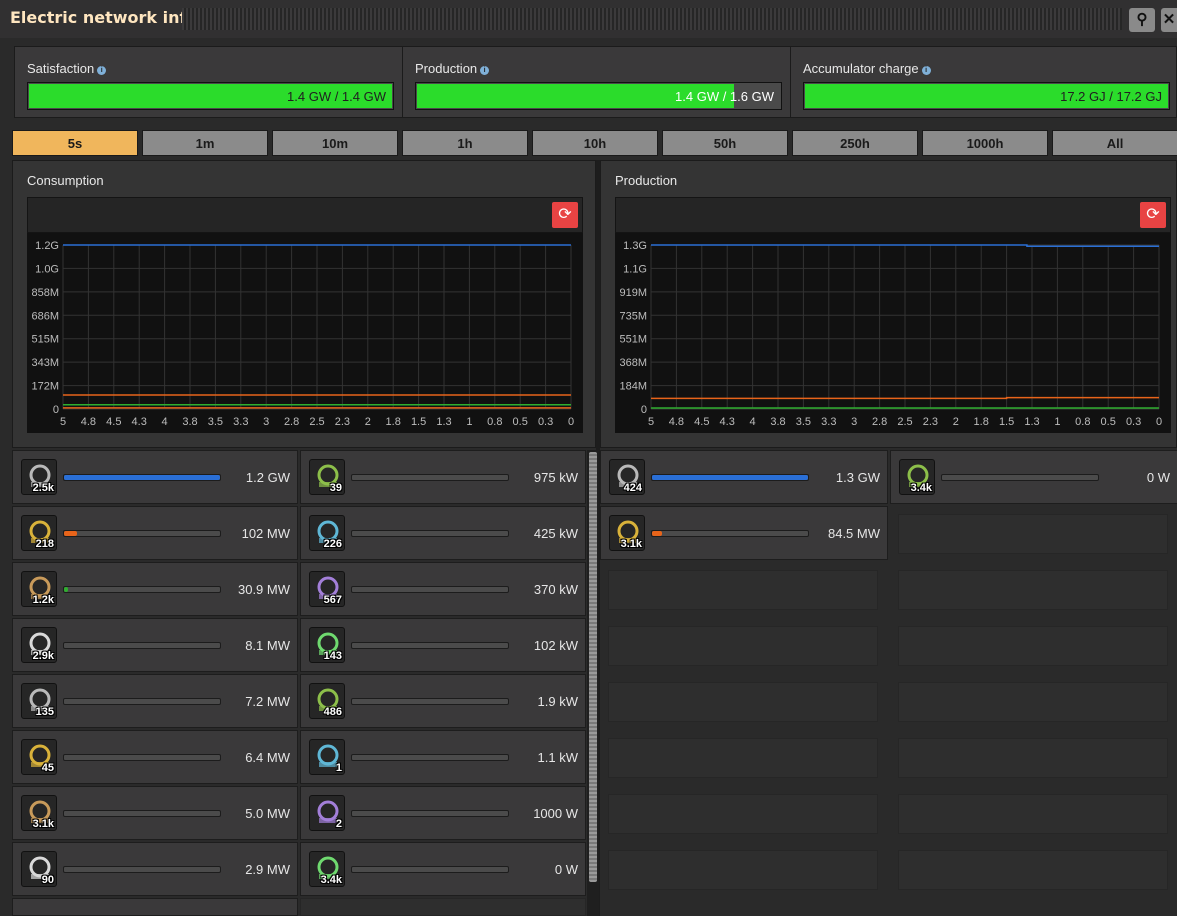 This screenshot has height=916, width=1177. Describe the element at coordinates (39, 813) in the screenshot. I see `stack-inserter-icon: 3.1k` at that location.